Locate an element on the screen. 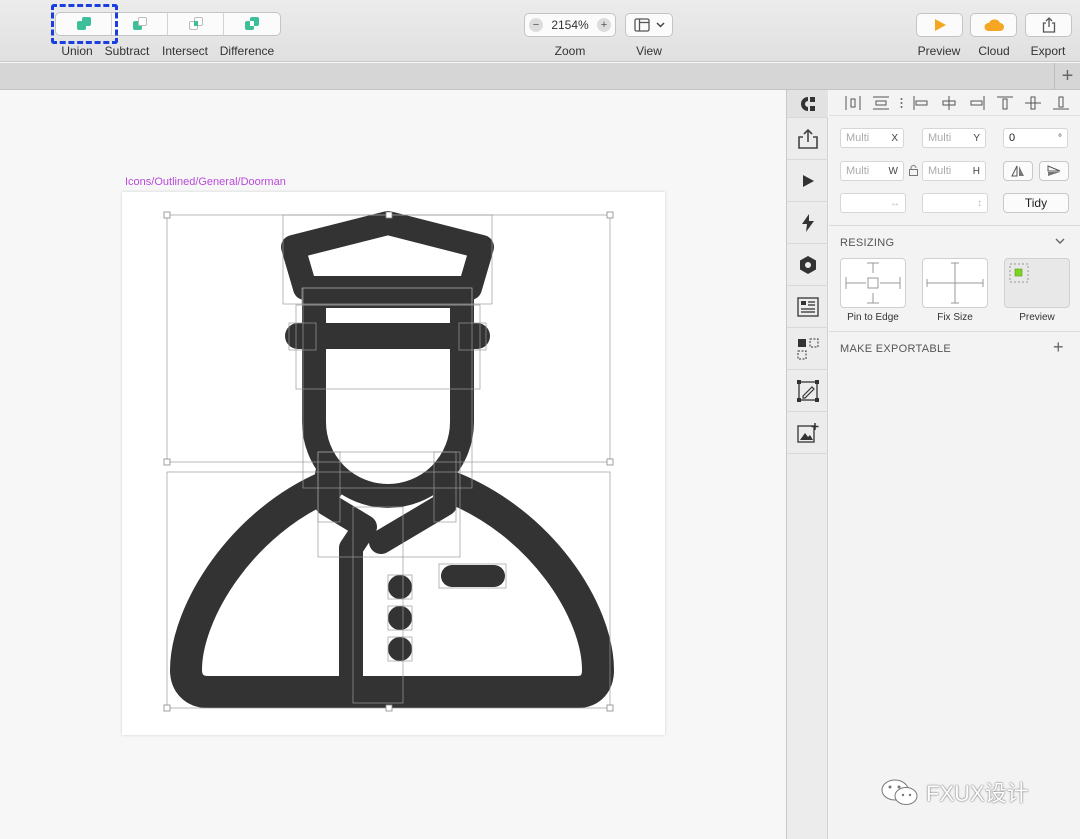  zoom-in-button: + is located at coordinates (604, 25).